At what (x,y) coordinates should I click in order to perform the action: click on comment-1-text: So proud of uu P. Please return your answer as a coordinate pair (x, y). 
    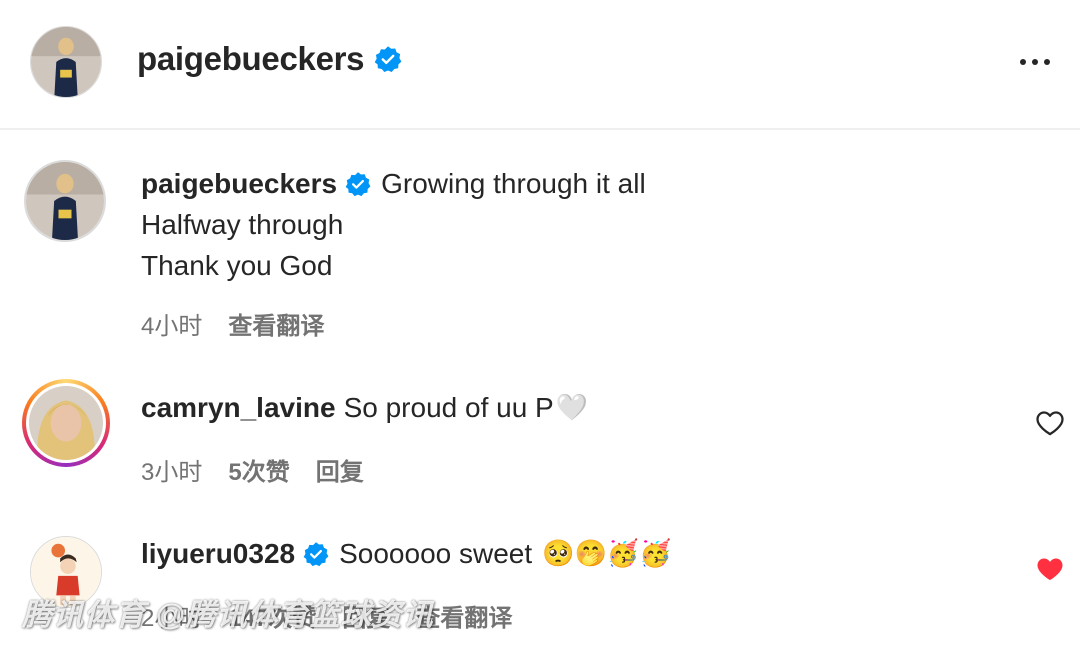
    Looking at the image, I should click on (448, 407).